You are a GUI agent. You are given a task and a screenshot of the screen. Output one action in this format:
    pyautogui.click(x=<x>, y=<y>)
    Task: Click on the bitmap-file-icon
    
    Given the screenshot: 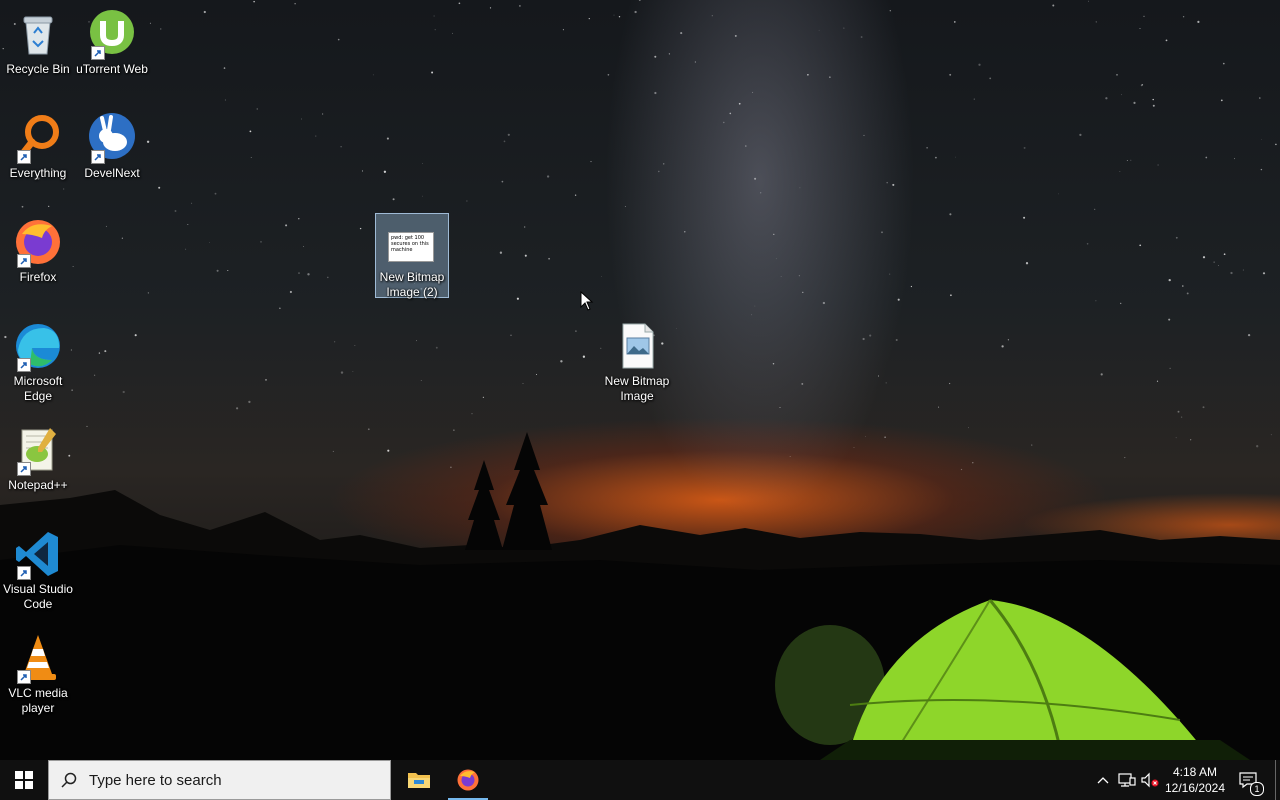 What is the action you would take?
    pyautogui.click(x=637, y=346)
    